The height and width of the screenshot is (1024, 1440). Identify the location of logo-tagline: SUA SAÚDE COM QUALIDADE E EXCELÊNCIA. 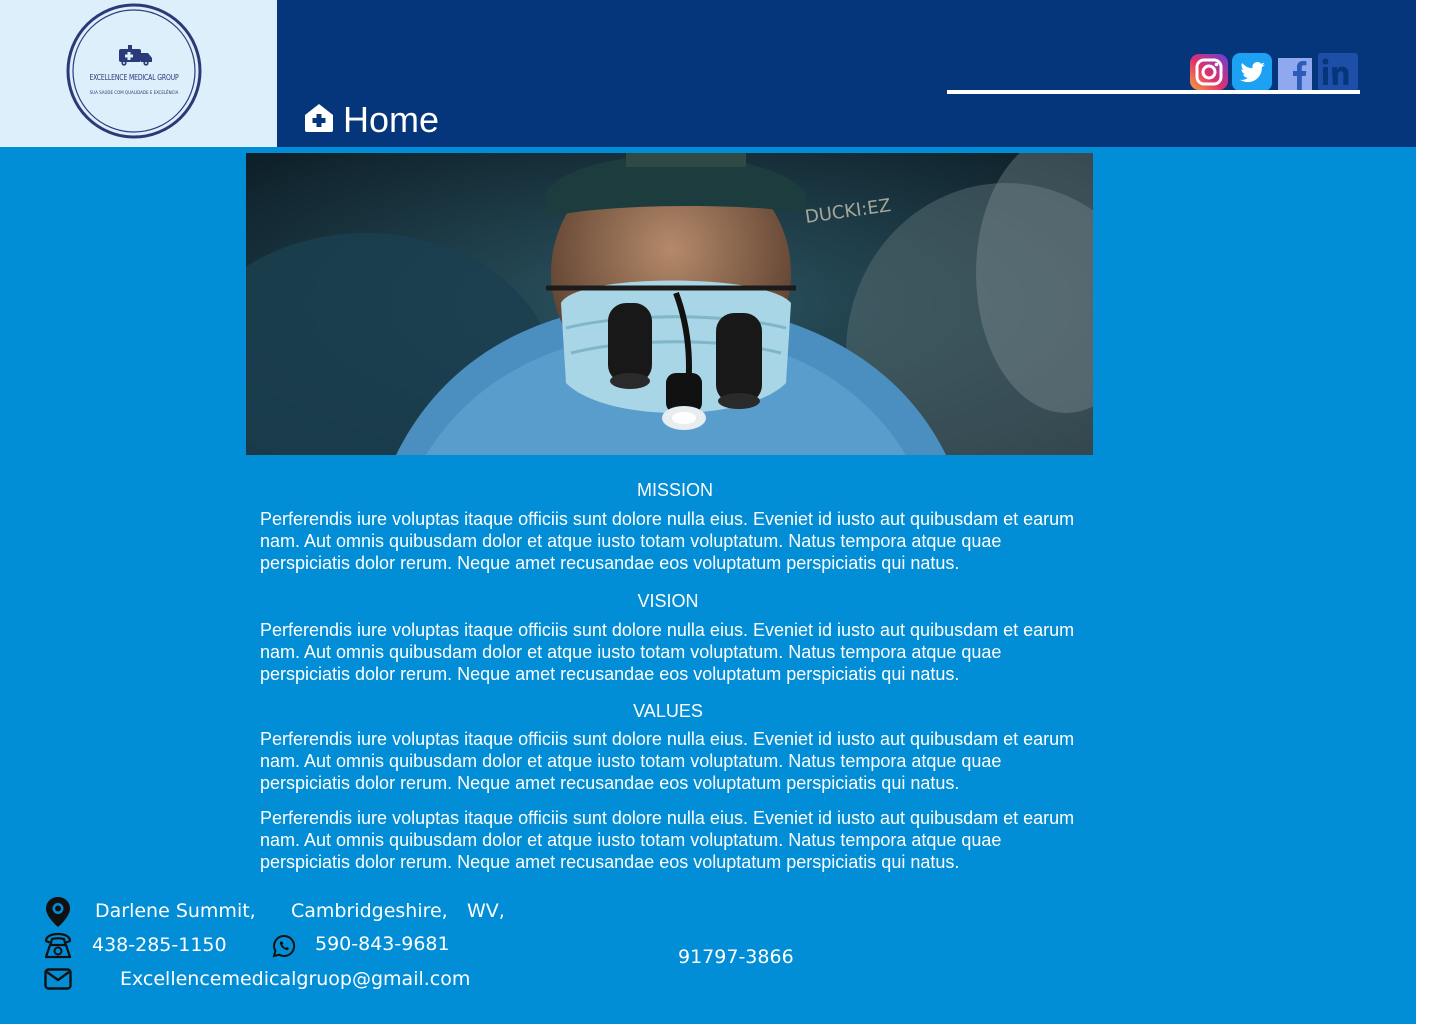
(134, 92).